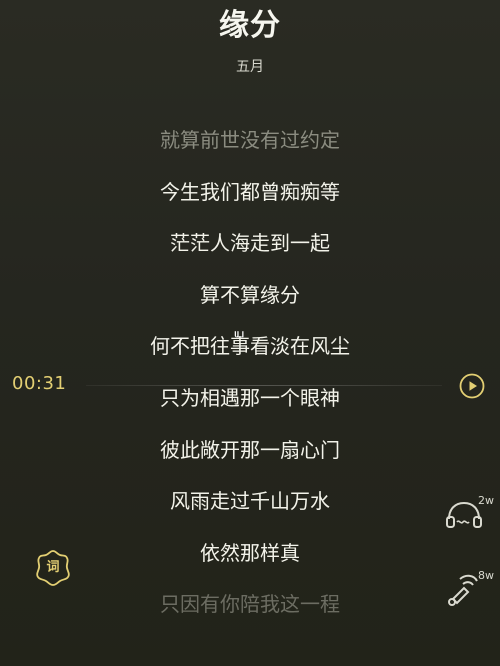 This screenshot has height=666, width=500. What do you see at coordinates (250, 191) in the screenshot?
I see `lyric-line: 今生我们都曾痴痴等` at bounding box center [250, 191].